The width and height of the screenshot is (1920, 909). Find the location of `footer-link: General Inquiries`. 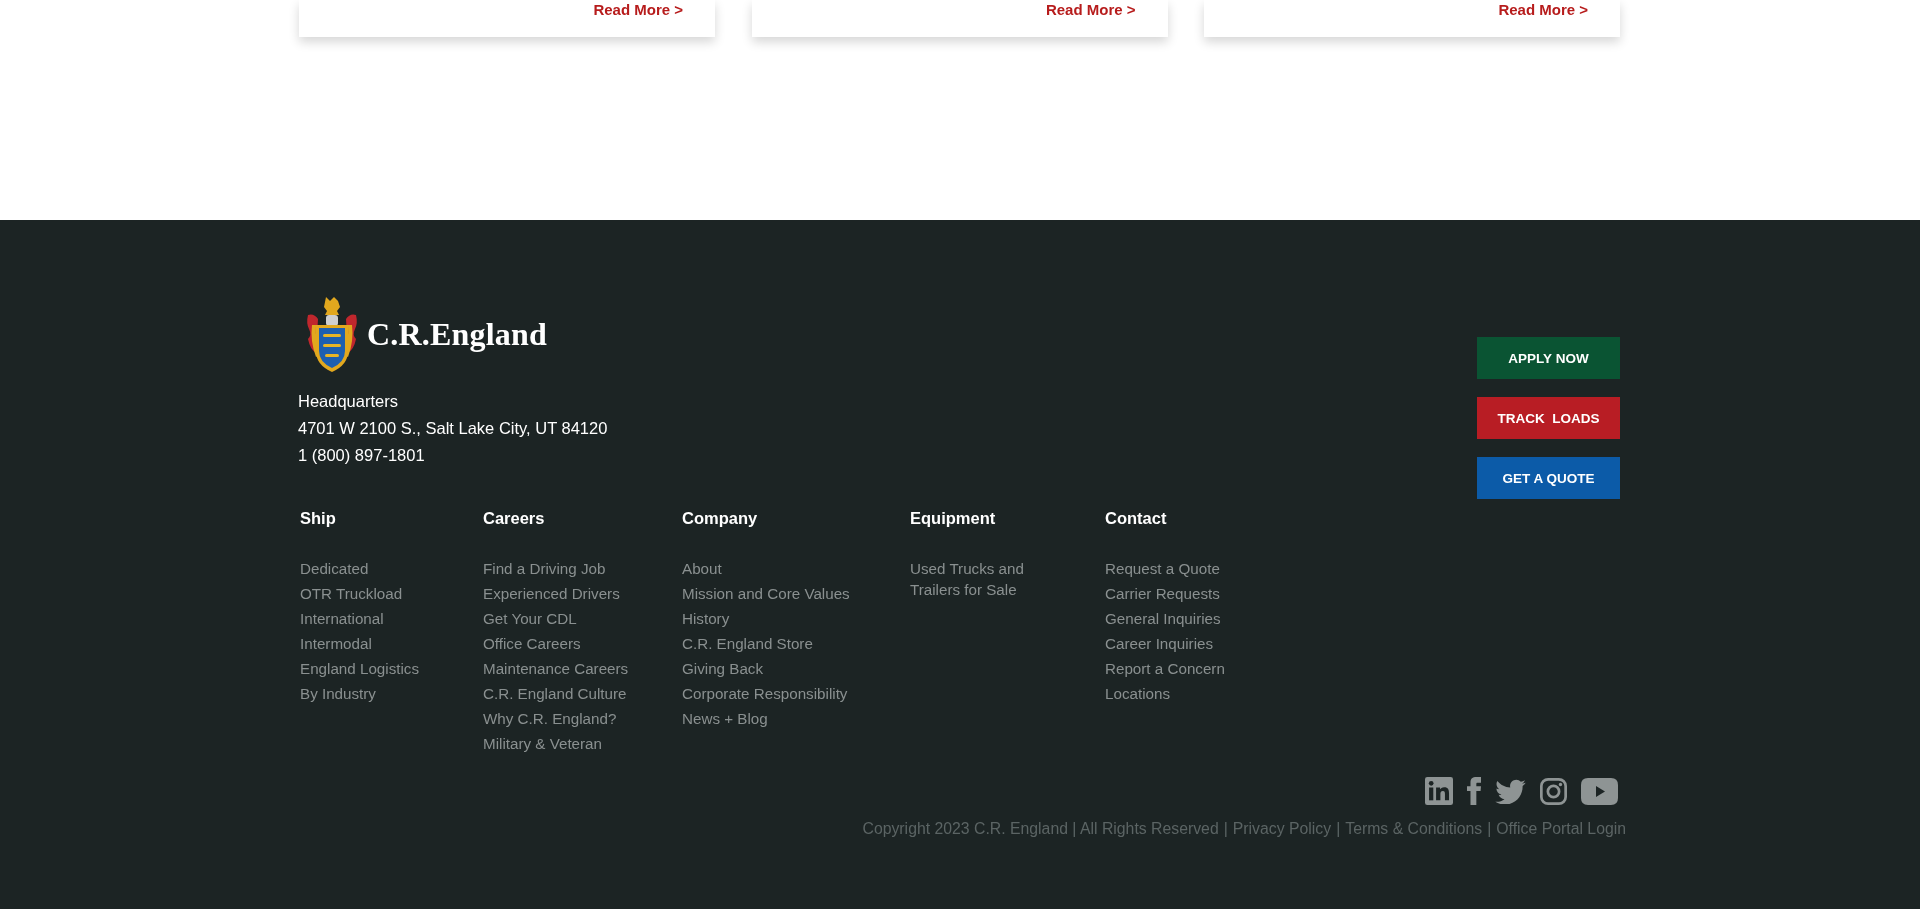

footer-link: General Inquiries is located at coordinates (1163, 618).